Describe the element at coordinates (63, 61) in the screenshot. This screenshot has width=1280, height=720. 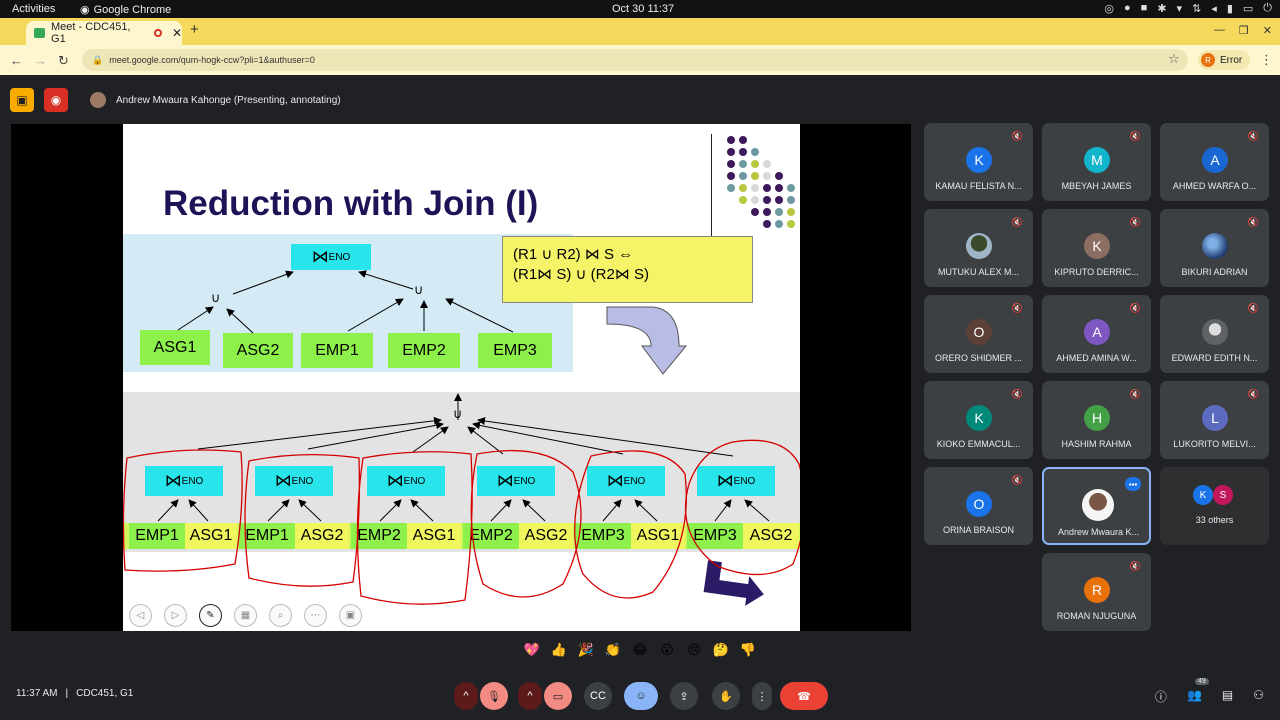
I see `reload-icon: ↻` at that location.